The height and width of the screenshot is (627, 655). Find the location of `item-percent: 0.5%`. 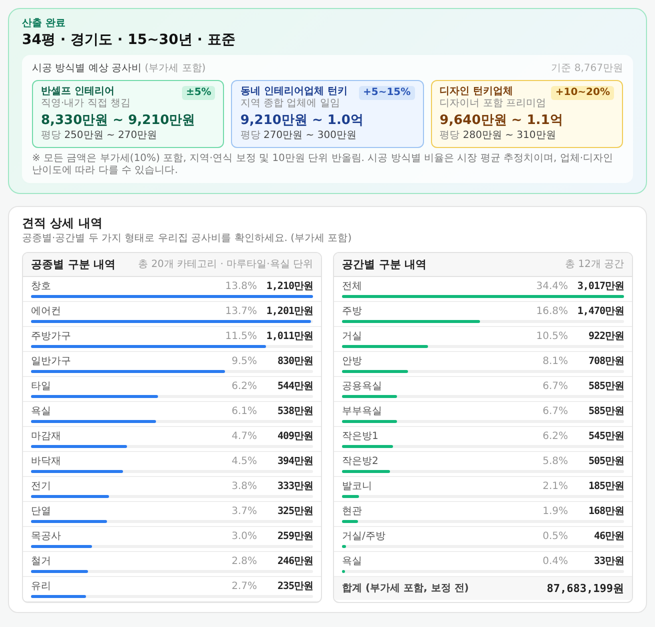

item-percent: 0.5% is located at coordinates (555, 536).